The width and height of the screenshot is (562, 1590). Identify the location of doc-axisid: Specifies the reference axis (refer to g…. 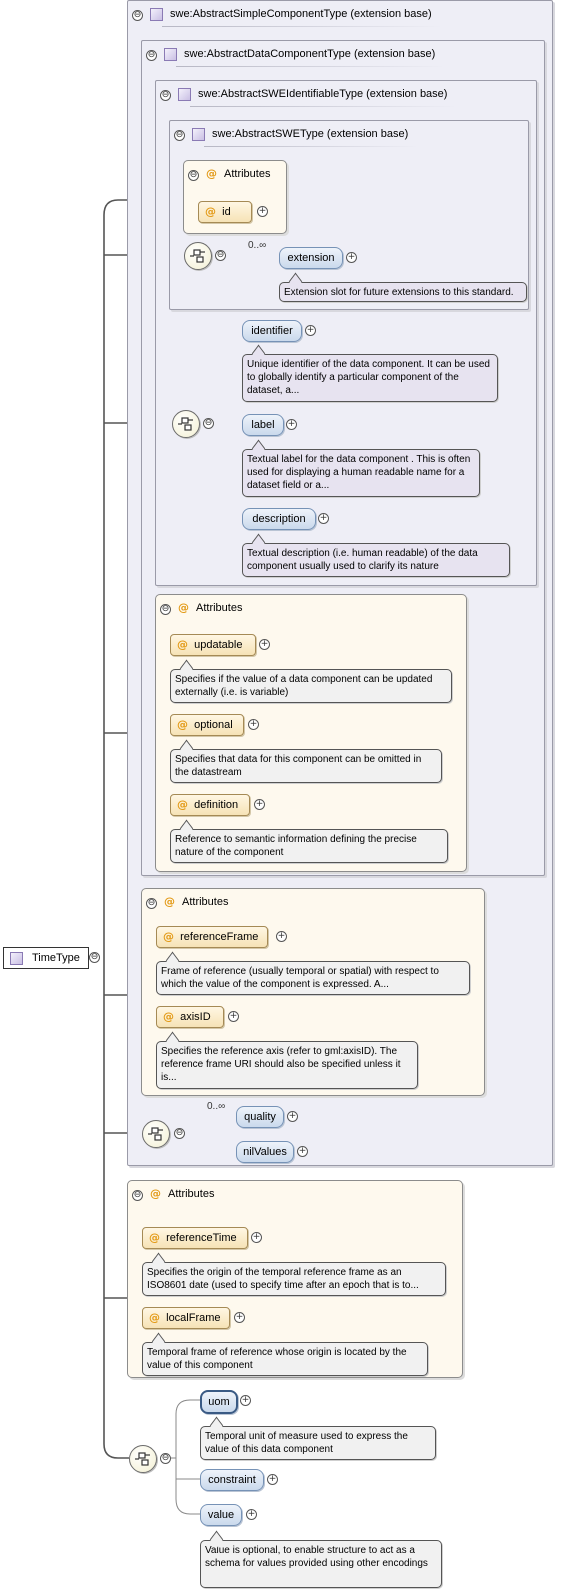
(287, 1065).